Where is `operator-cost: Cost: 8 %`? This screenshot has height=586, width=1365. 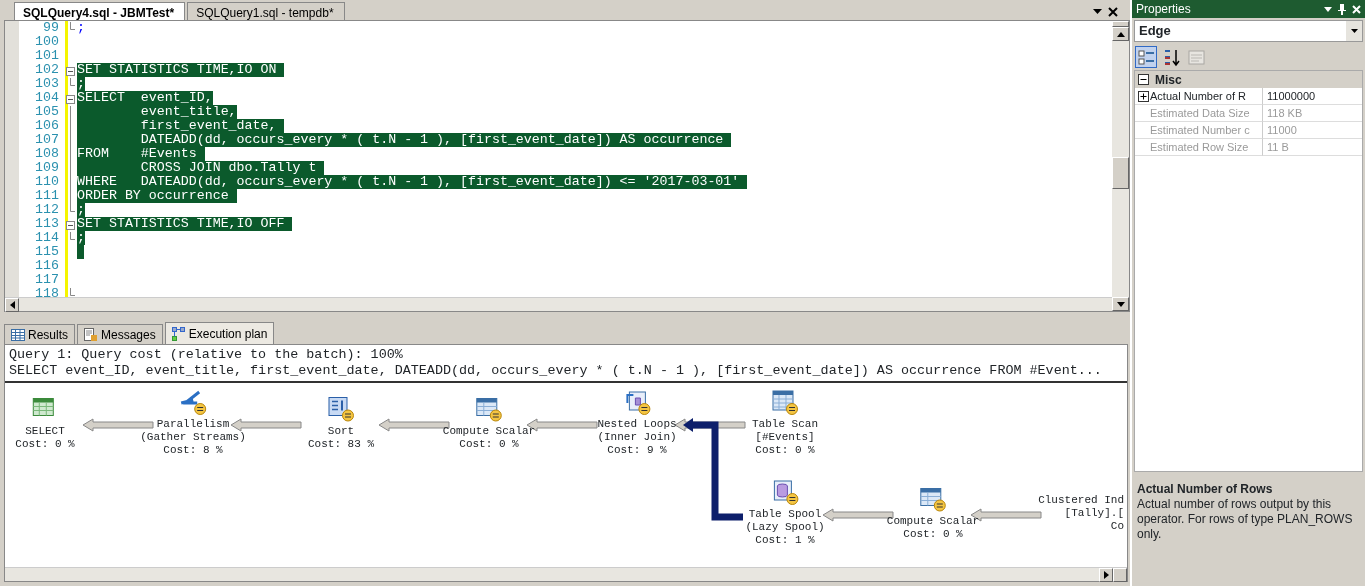
operator-cost: Cost: 8 % is located at coordinates (193, 450).